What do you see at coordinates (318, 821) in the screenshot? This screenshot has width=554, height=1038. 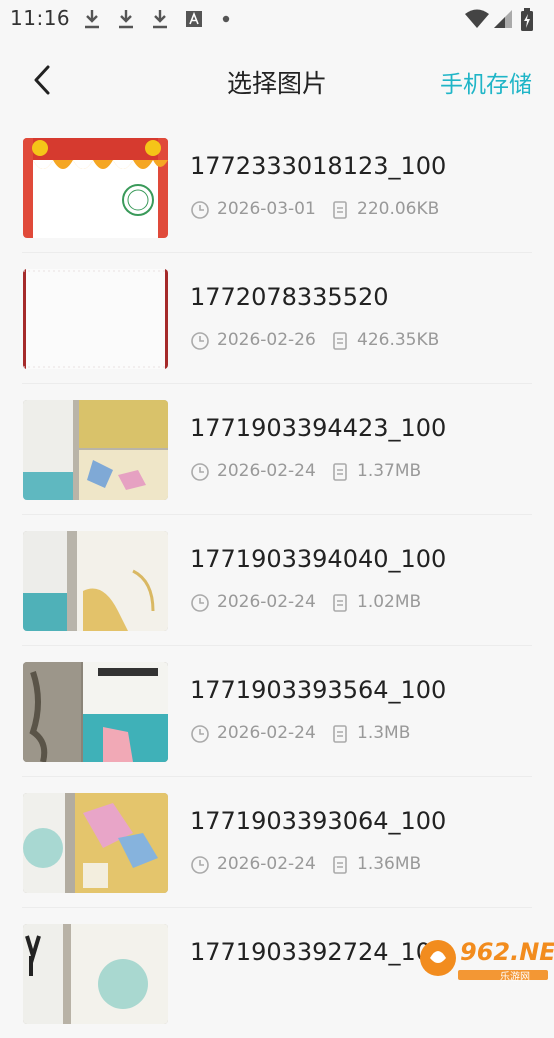 I see `file-name: 1771903393064_100` at bounding box center [318, 821].